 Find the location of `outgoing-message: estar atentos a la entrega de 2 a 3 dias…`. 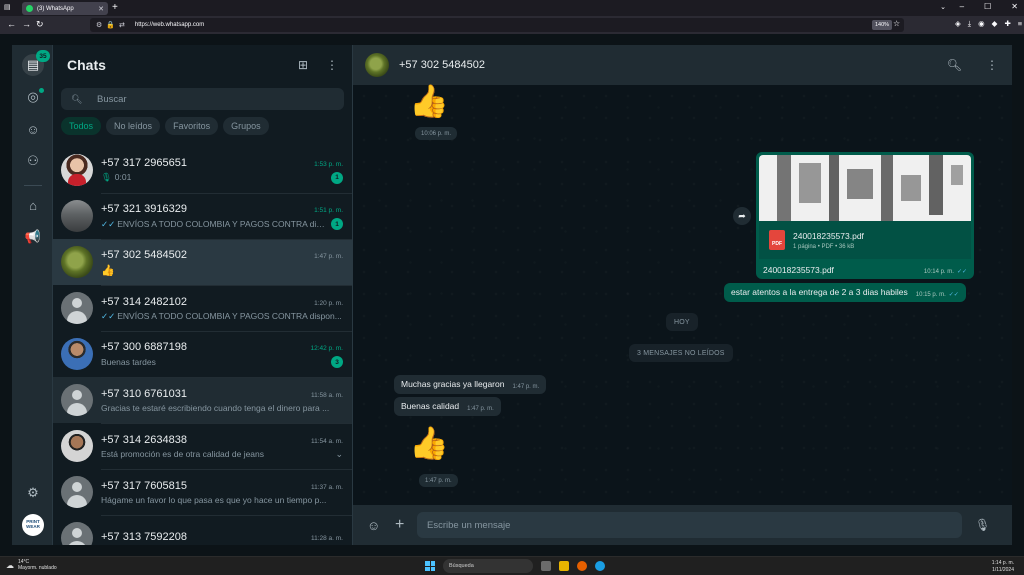

outgoing-message: estar atentos a la entrega de 2 a 3 dias… is located at coordinates (845, 292).